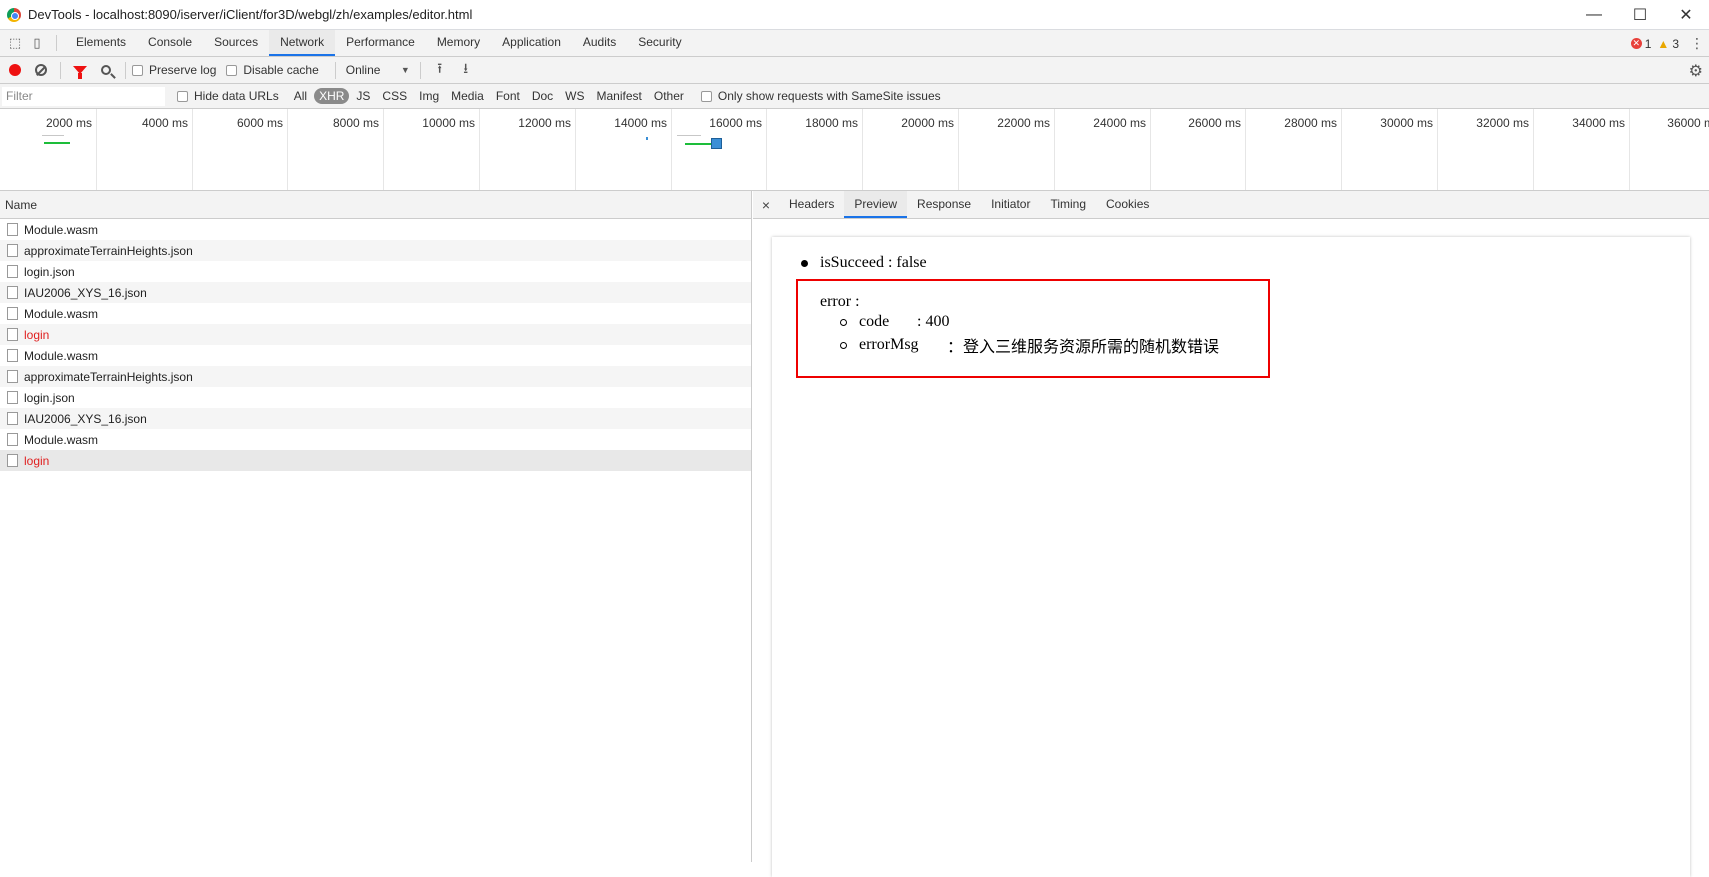 The width and height of the screenshot is (1709, 877). Describe the element at coordinates (864, 263) in the screenshot. I see `preview-item: isSucceed : false` at that location.